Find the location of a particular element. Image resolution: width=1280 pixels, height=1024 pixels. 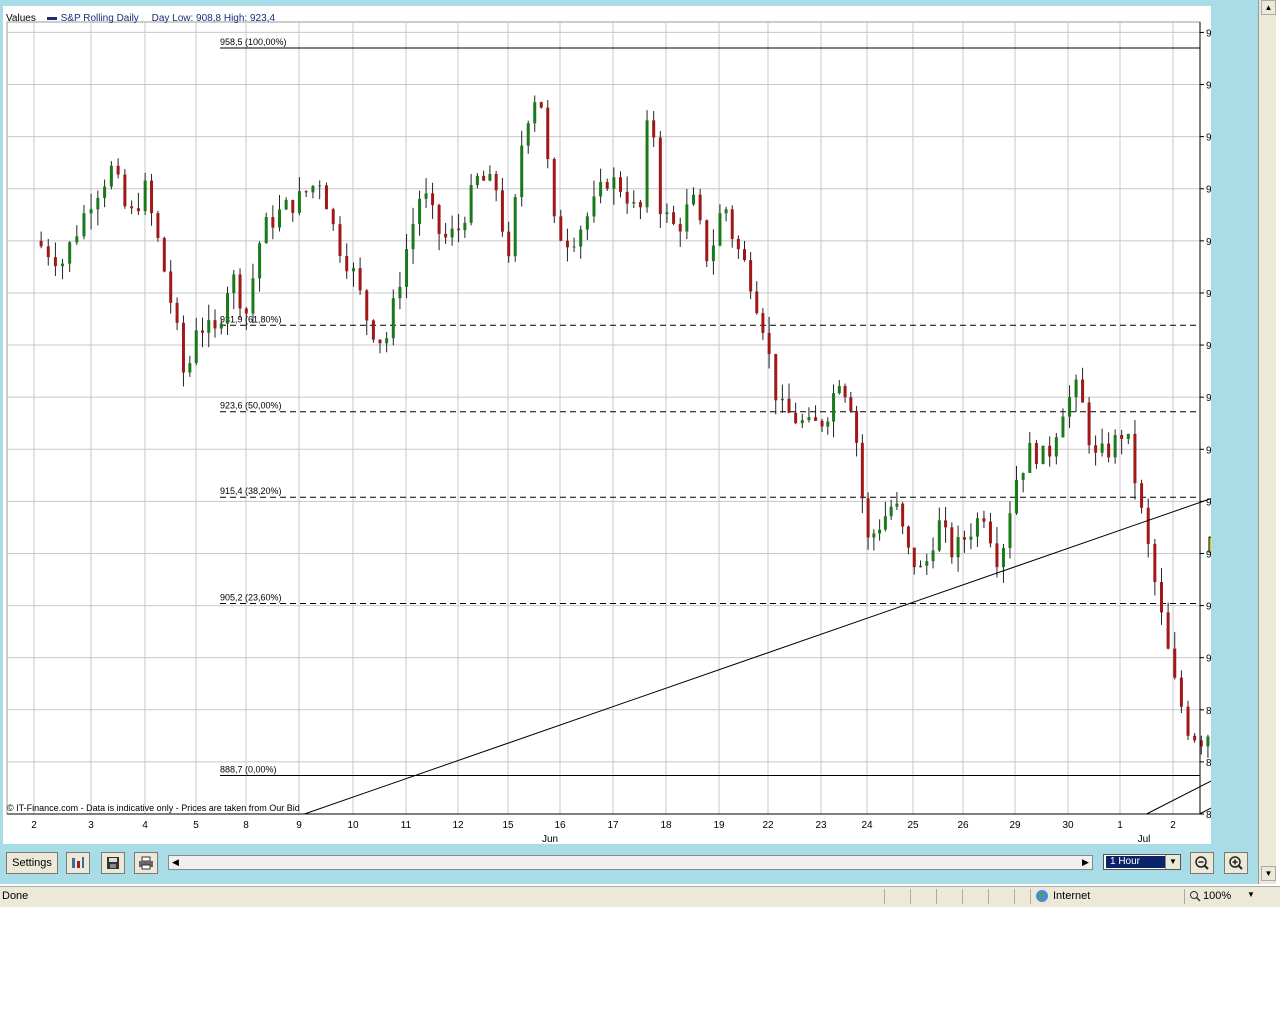

print-button is located at coordinates (146, 863).